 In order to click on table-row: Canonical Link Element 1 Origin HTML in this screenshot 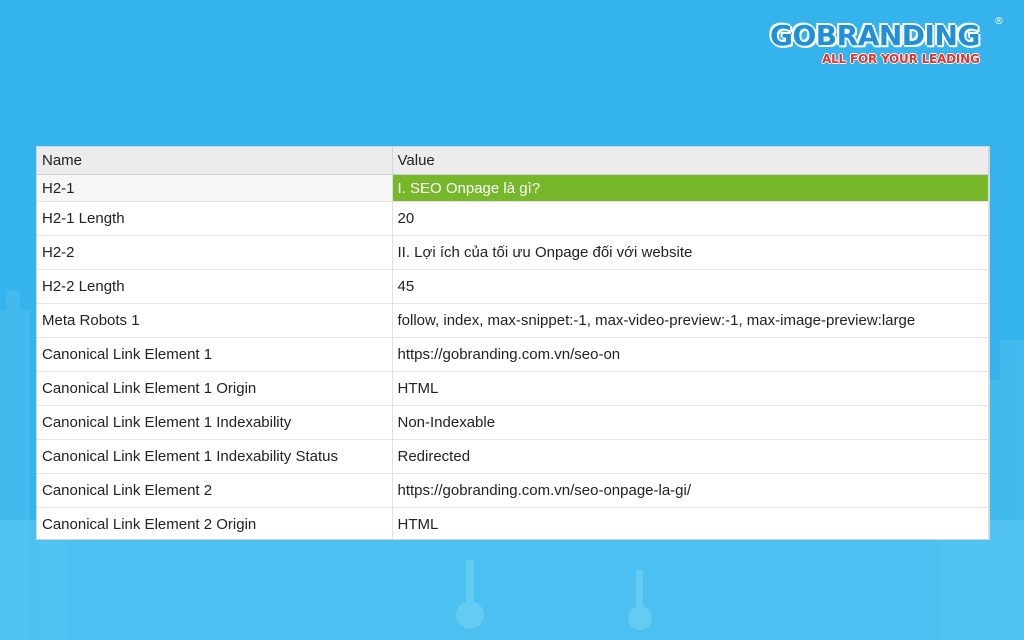, I will do `click(513, 388)`.